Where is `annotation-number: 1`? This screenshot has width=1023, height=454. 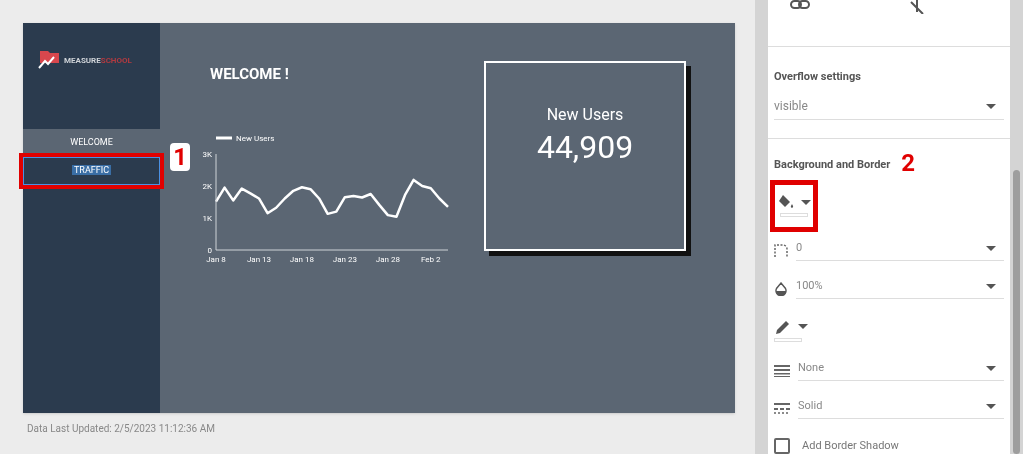 annotation-number: 1 is located at coordinates (180, 157).